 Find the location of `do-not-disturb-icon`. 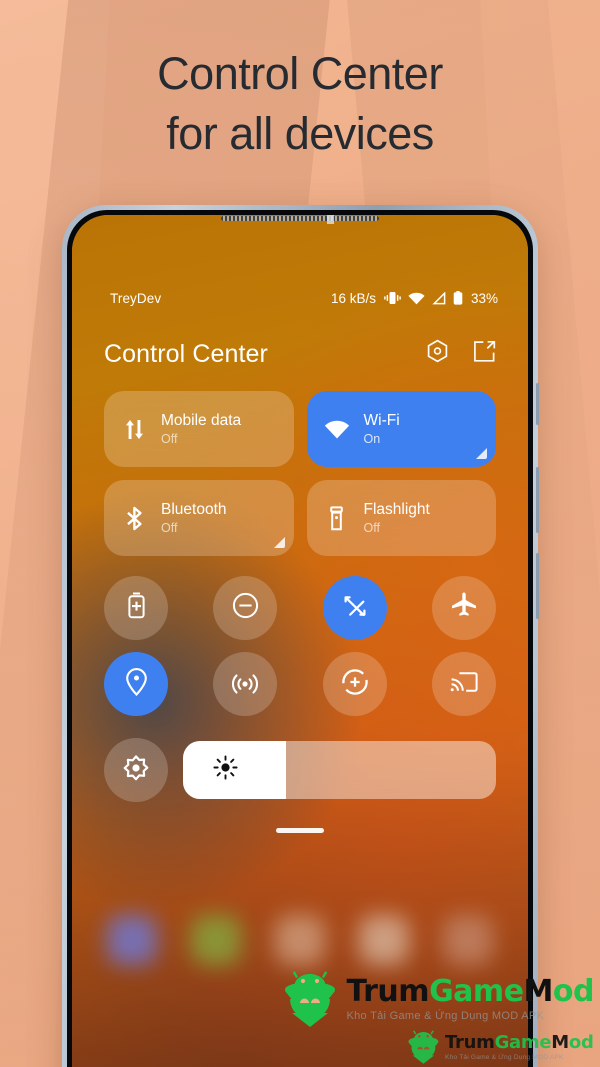

do-not-disturb-icon is located at coordinates (245, 608).